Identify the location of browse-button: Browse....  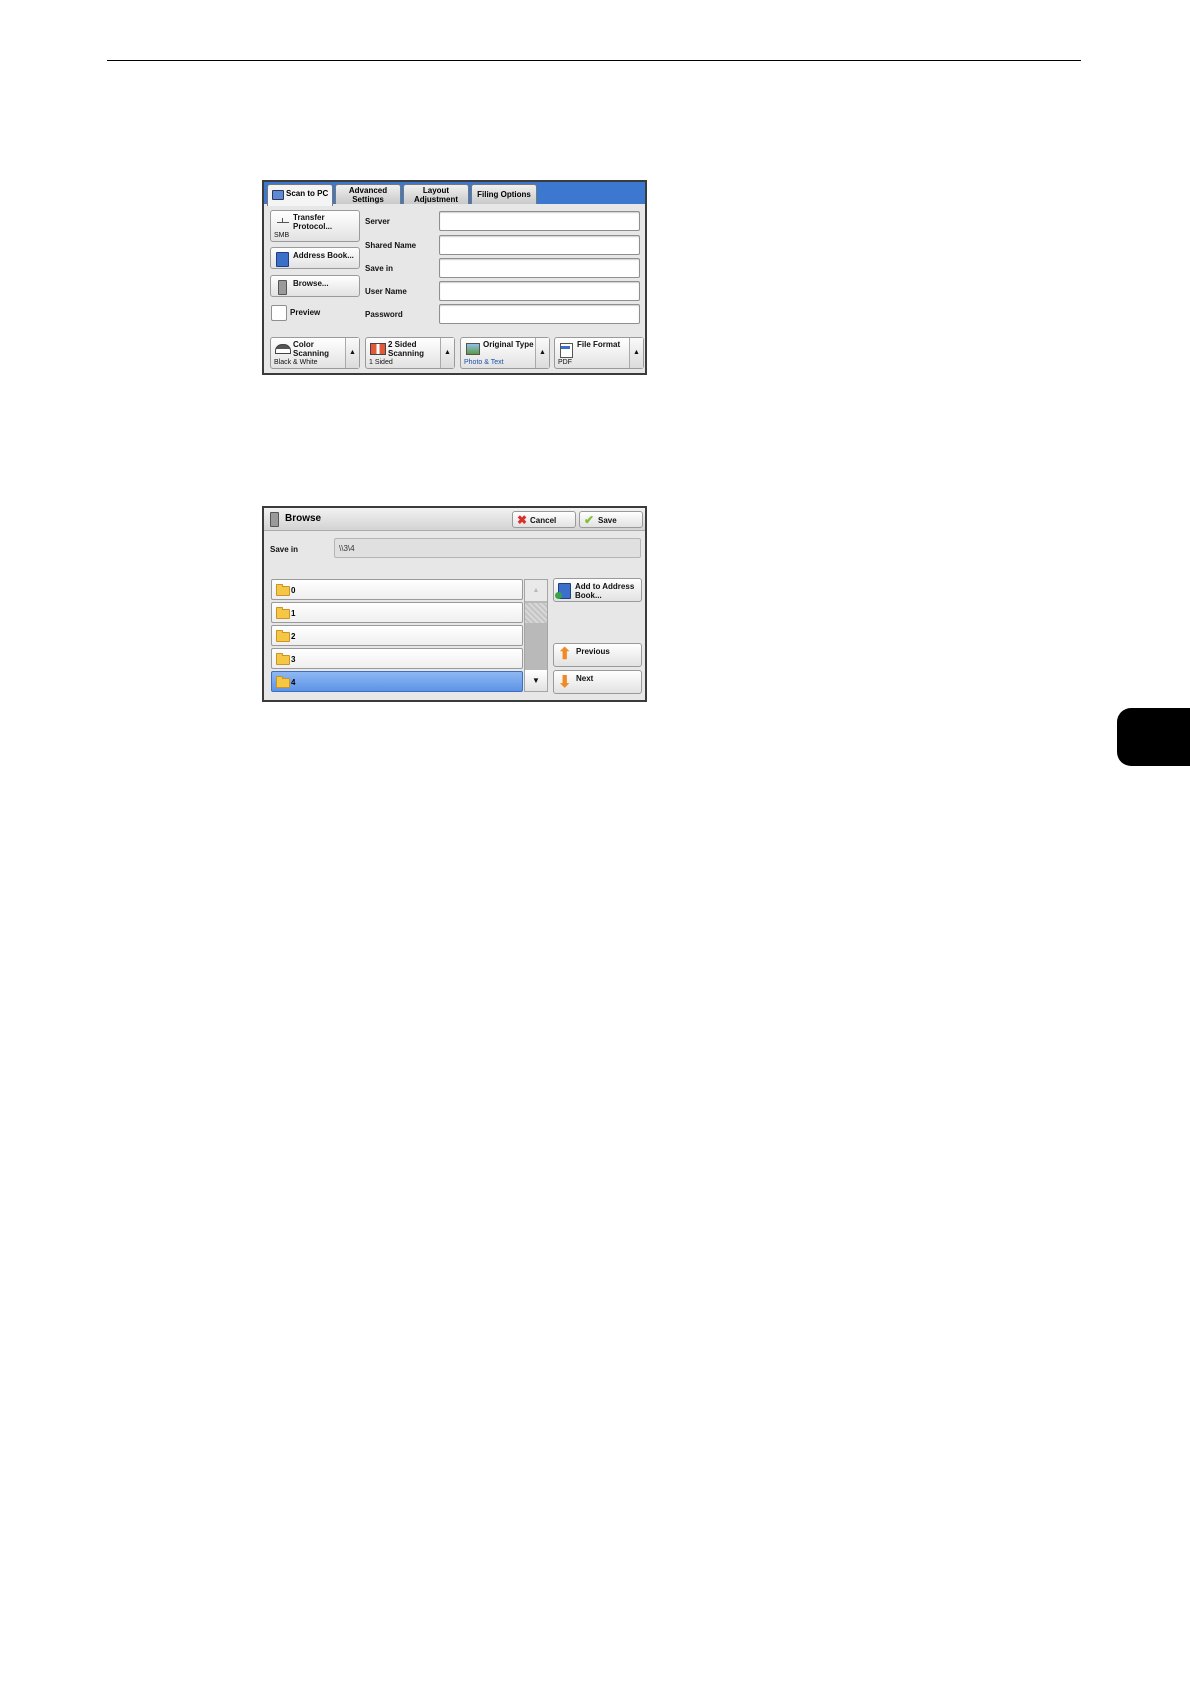
(315, 286).